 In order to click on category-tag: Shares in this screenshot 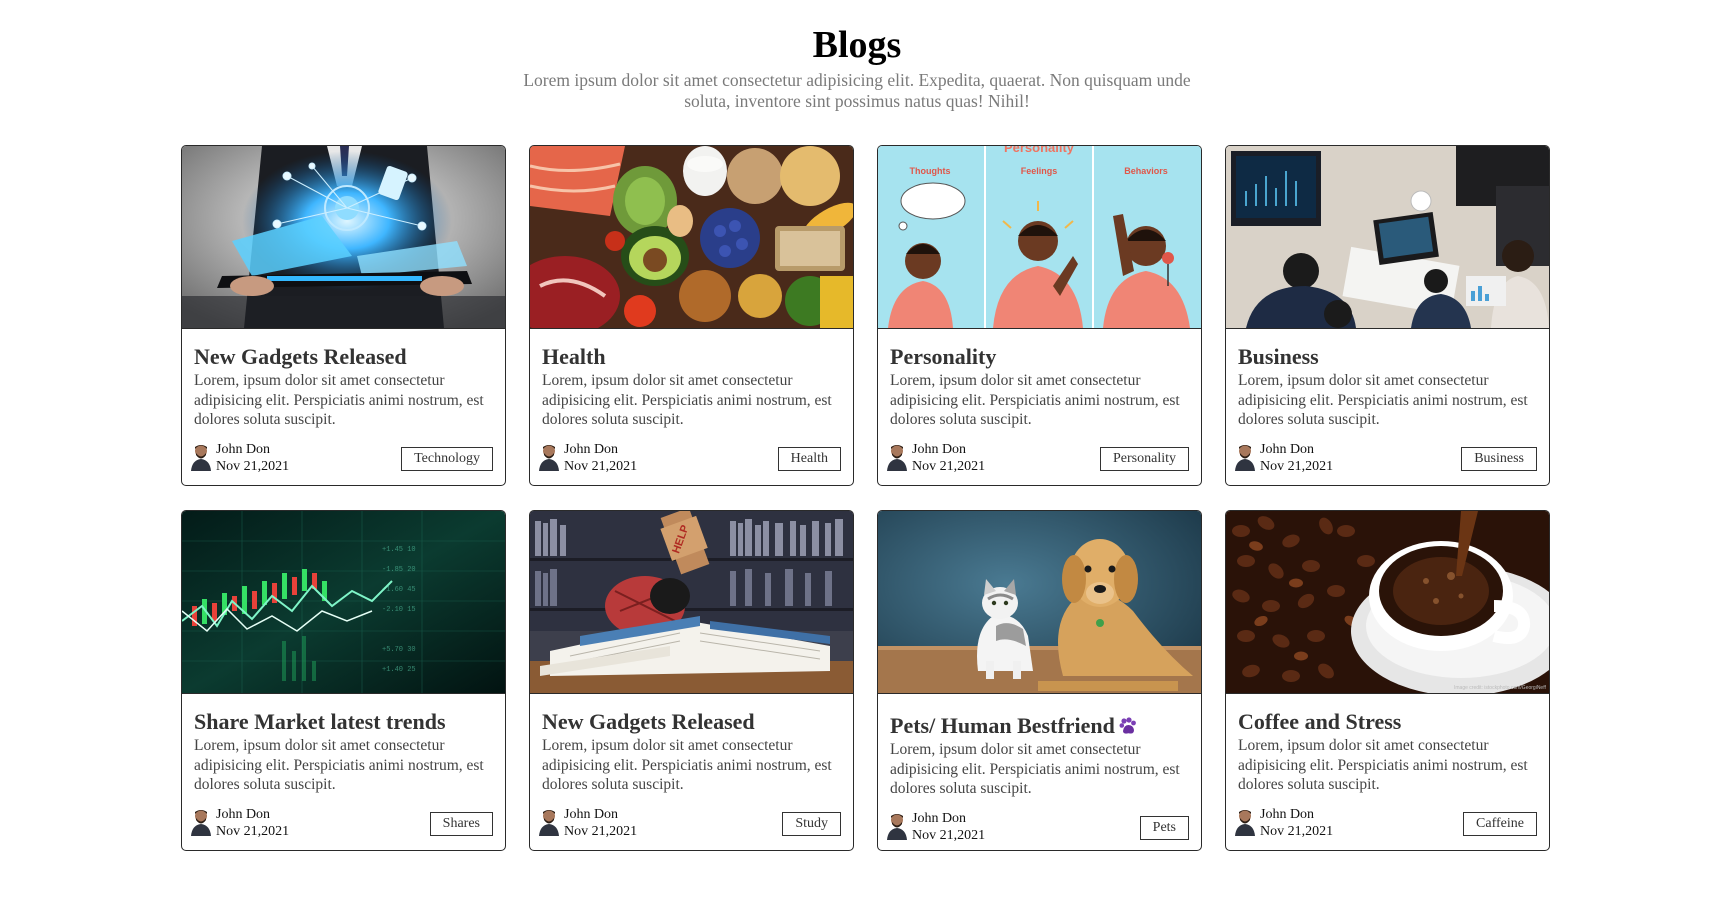, I will do `click(461, 824)`.